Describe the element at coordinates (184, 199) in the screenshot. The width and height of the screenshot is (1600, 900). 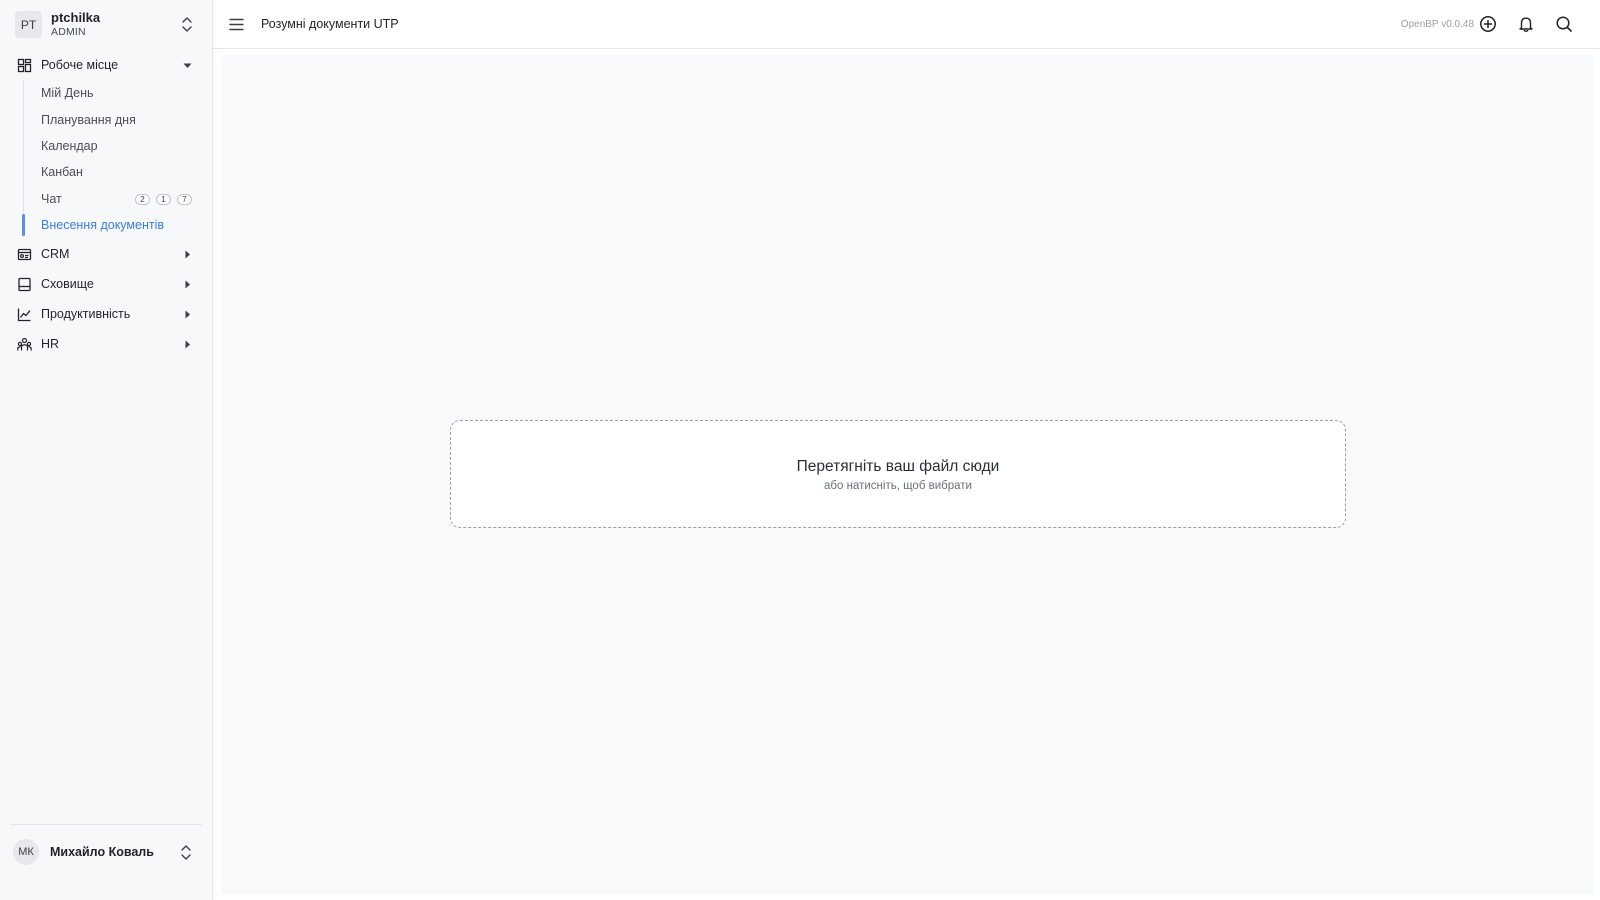
I see `count-badge: 7` at that location.